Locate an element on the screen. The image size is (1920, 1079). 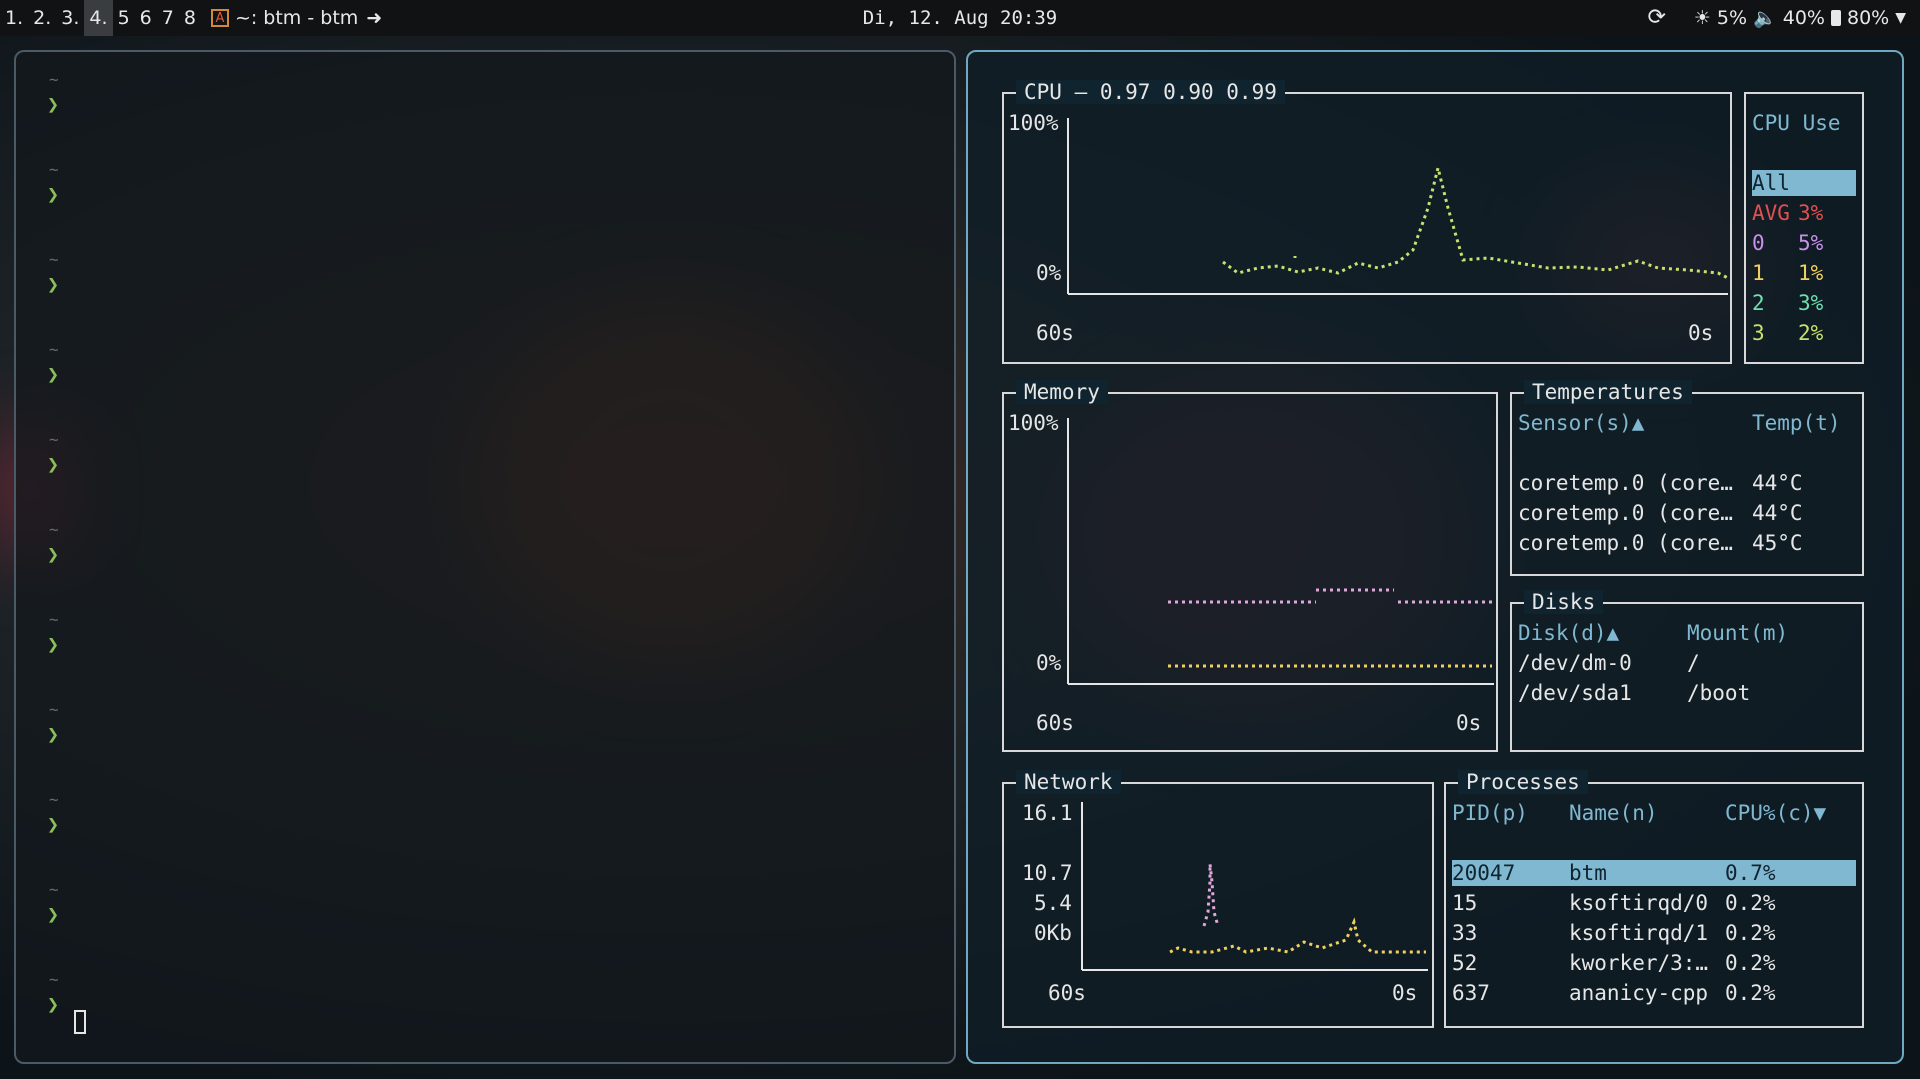
cpu-legend-value: 2% is located at coordinates (1811, 333).